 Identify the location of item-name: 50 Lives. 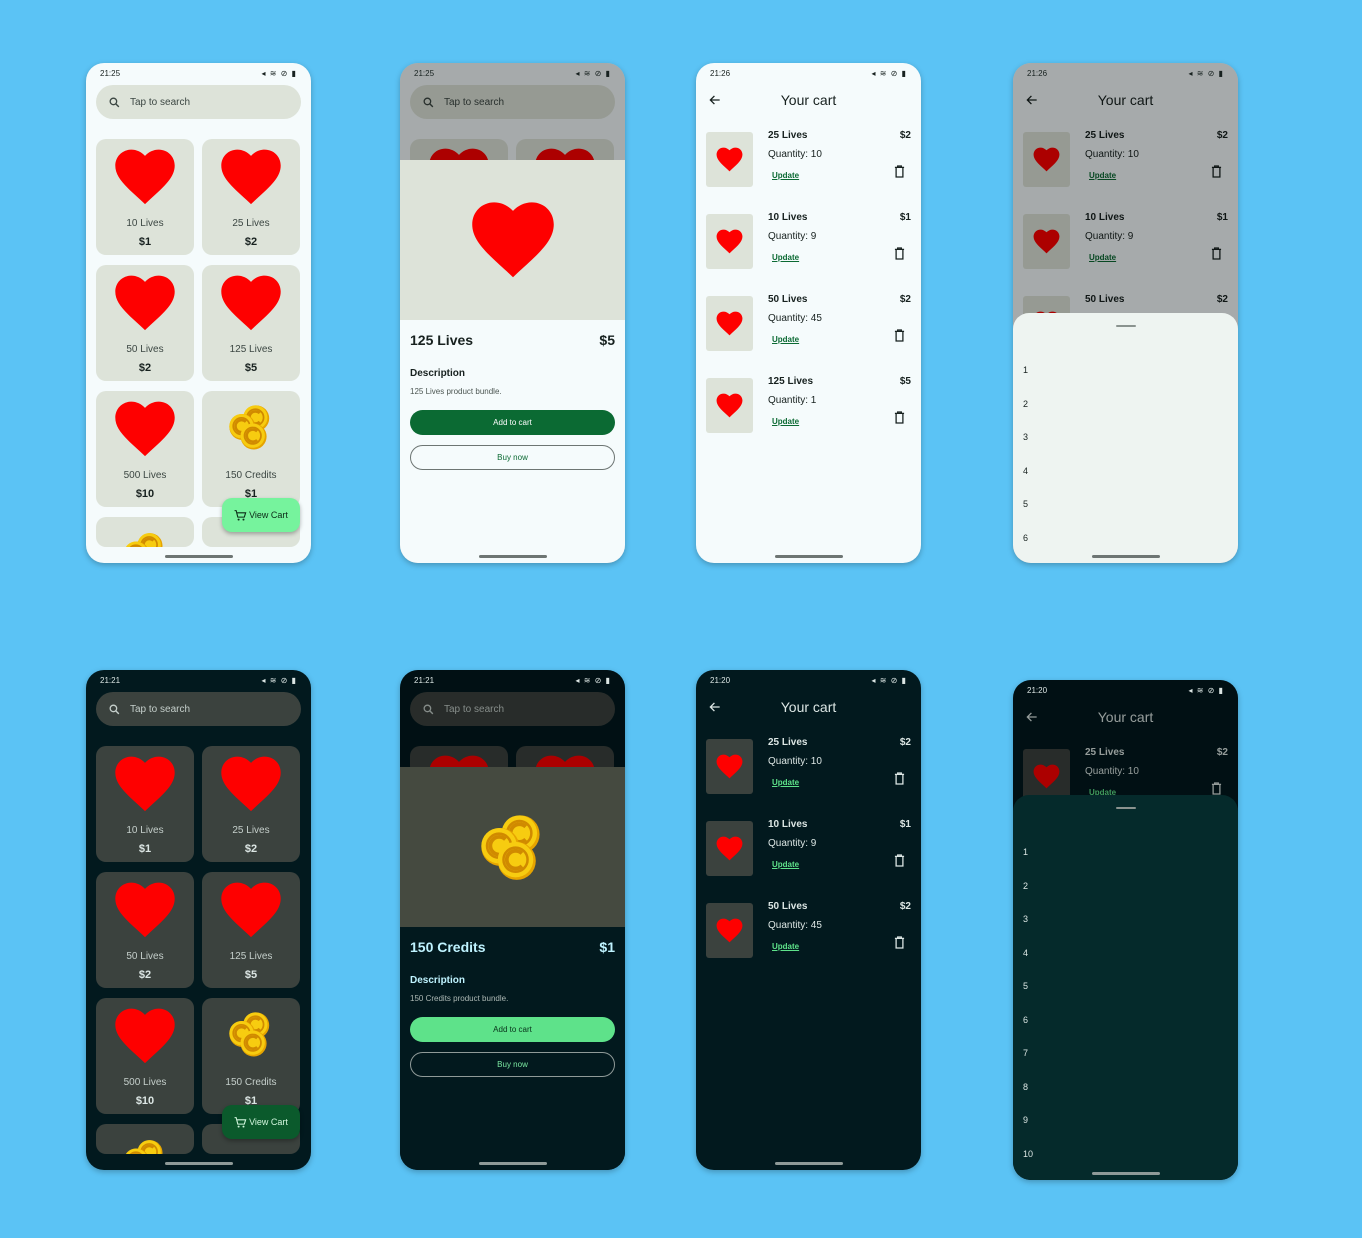
(788, 299).